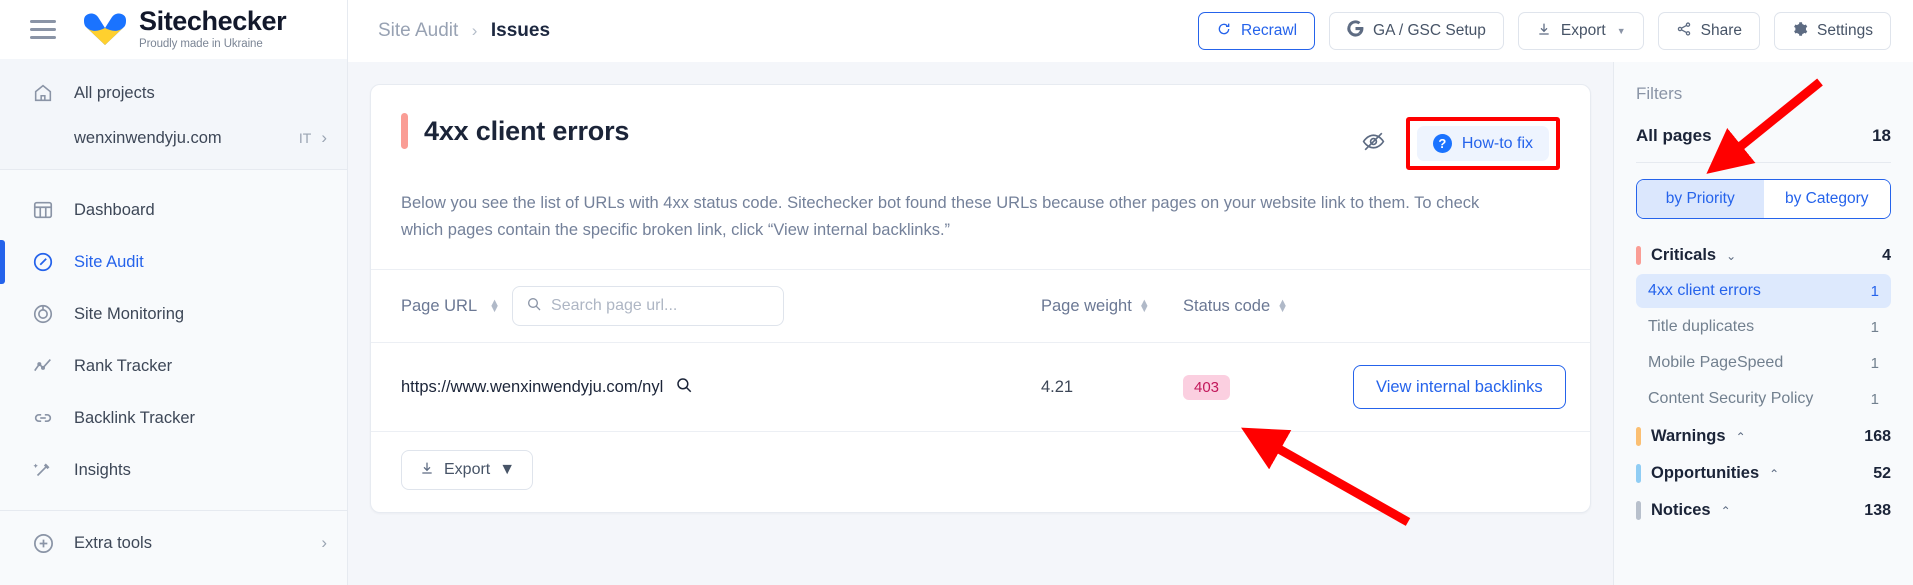 Image resolution: width=1913 pixels, height=585 pixels. What do you see at coordinates (1282, 306) in the screenshot?
I see `sort-status-code-icon: ▲ ▼` at bounding box center [1282, 306].